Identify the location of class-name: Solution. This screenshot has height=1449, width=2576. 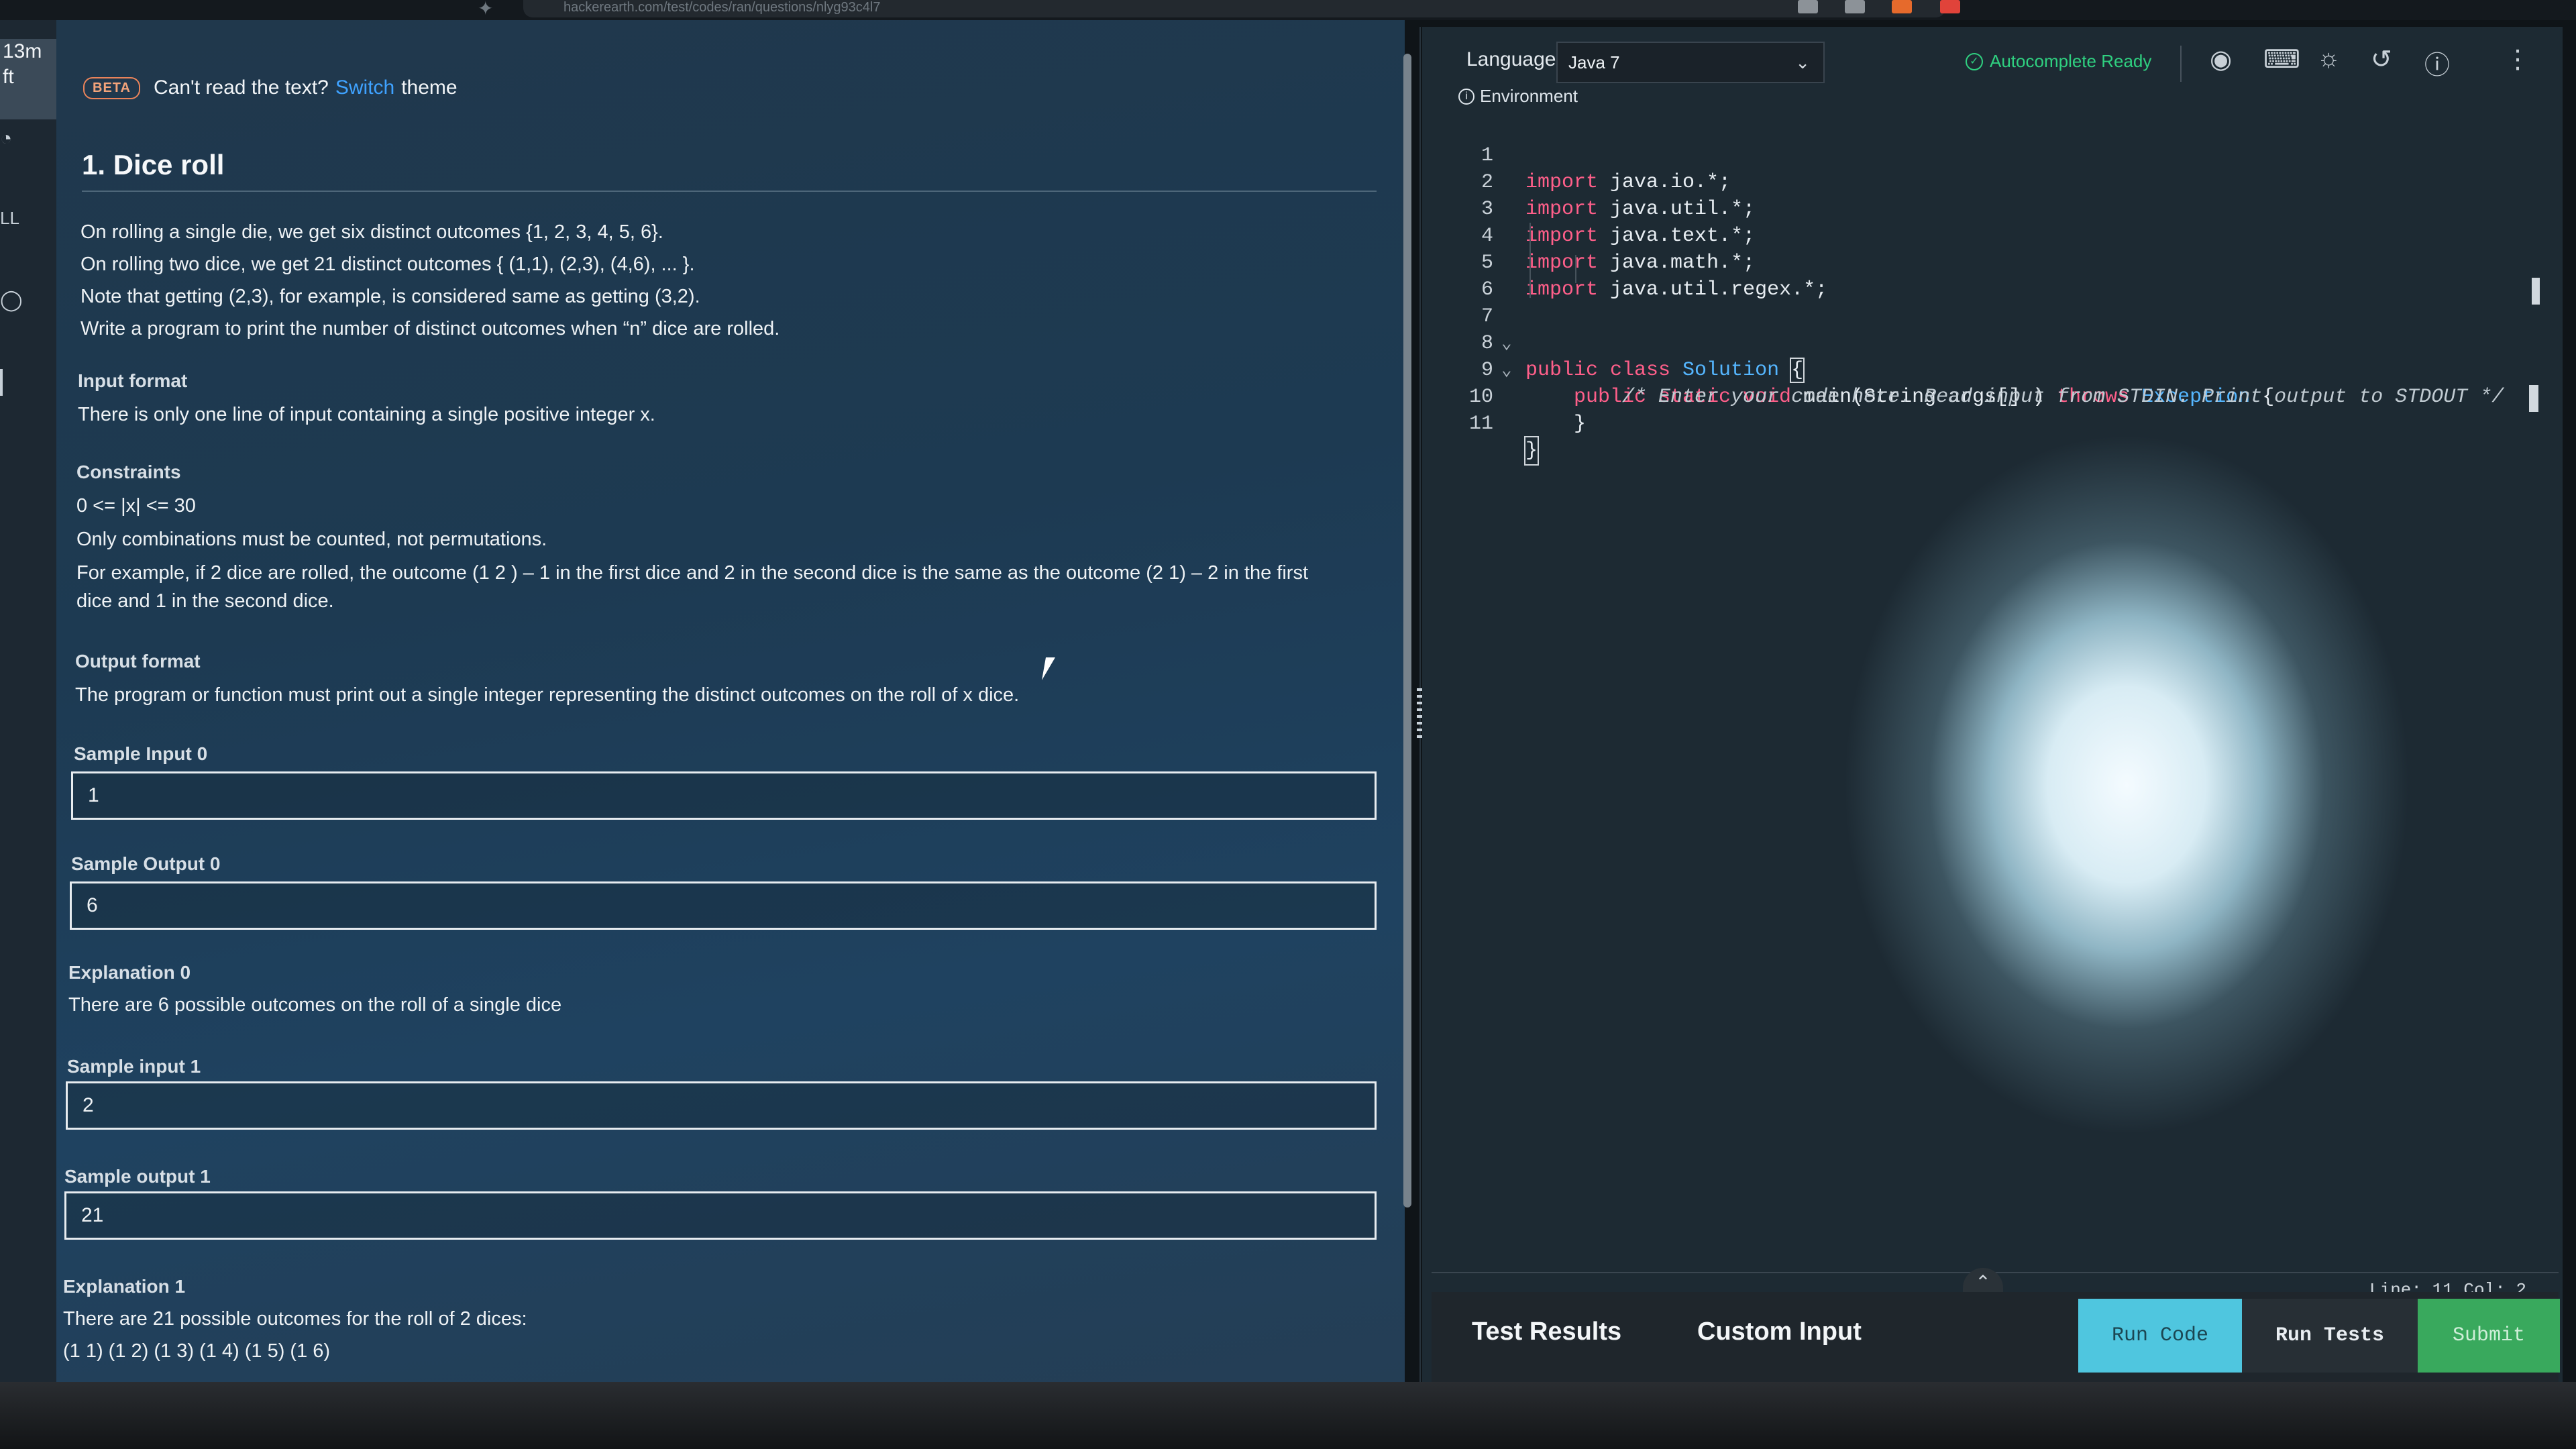
(1725, 370).